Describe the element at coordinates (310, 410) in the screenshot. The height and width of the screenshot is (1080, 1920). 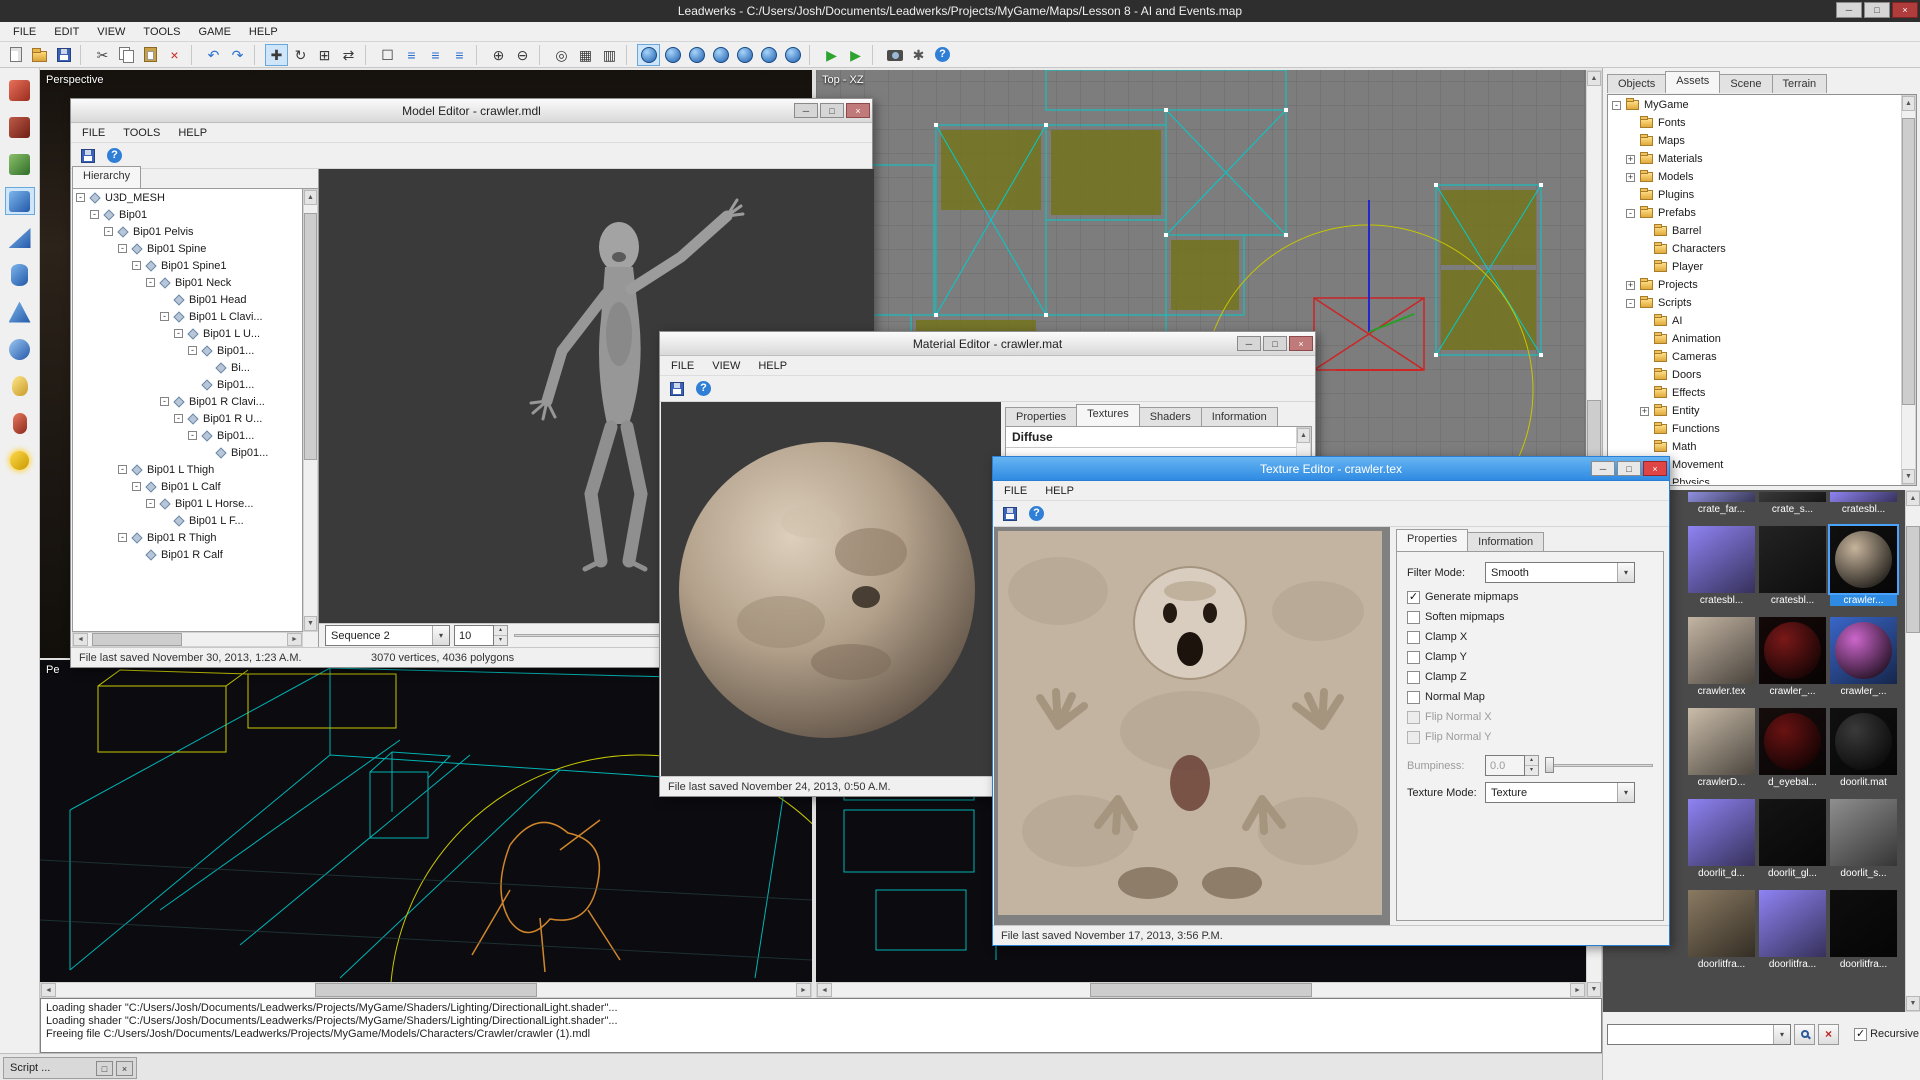
I see `hierarchy-vscrollbar: ▲ ▼` at that location.